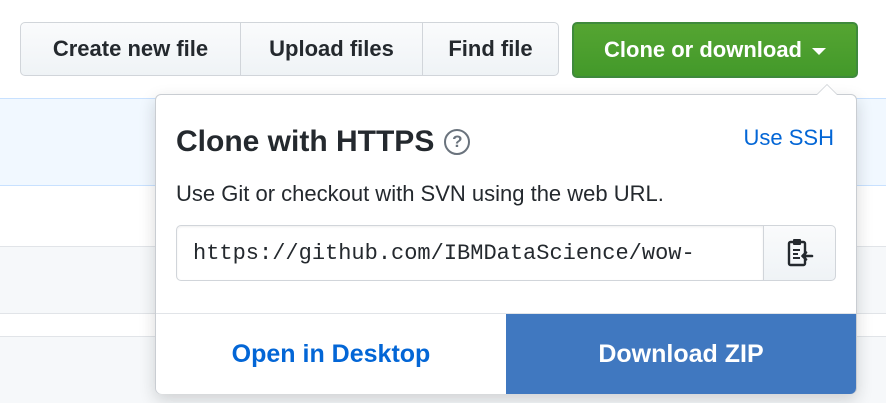 The width and height of the screenshot is (886, 403). I want to click on find-file-button: Find file, so click(491, 49).